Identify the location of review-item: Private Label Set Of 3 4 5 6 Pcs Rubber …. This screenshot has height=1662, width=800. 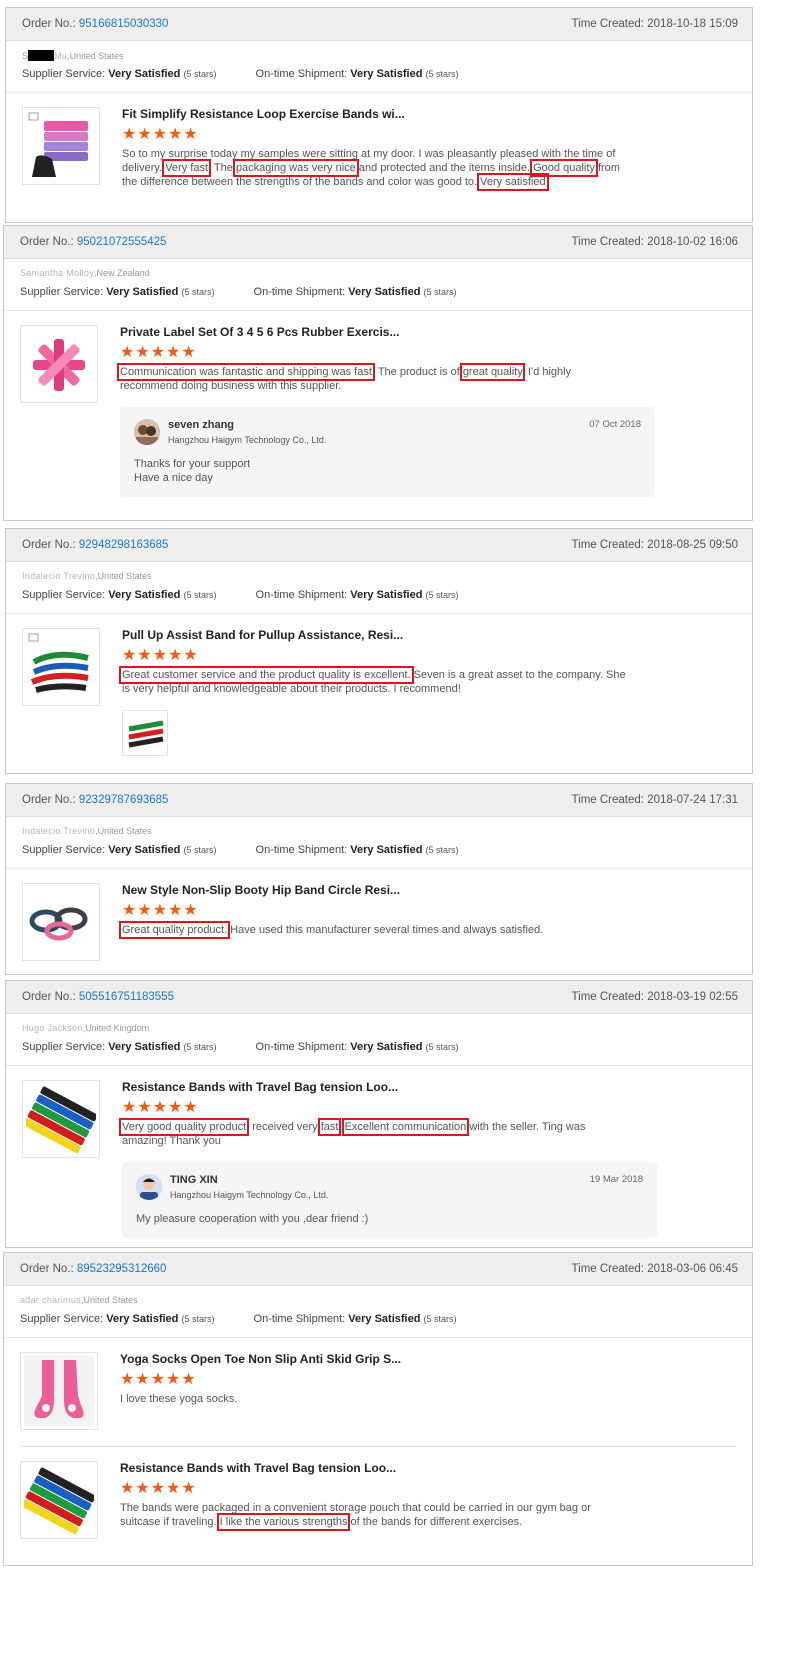
(378, 409).